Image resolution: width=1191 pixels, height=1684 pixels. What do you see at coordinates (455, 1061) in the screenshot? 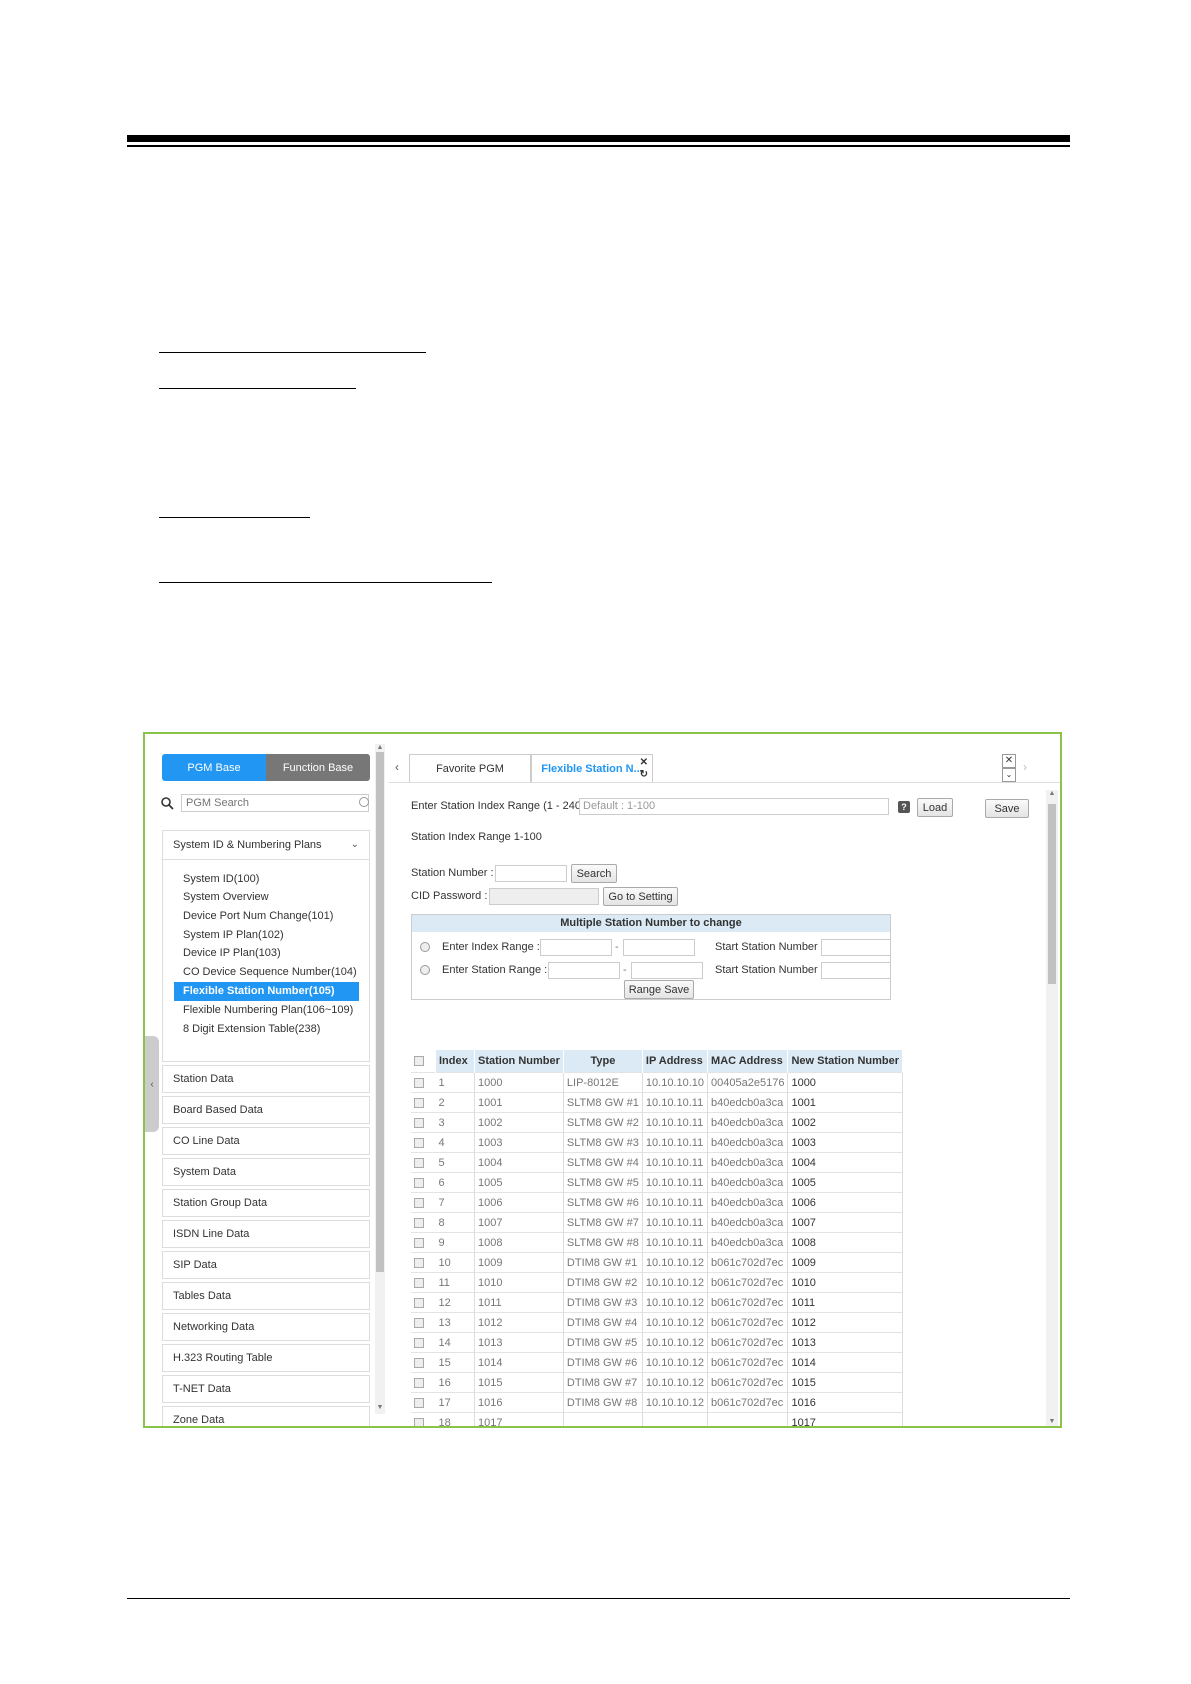
I see `col-index: Index` at bounding box center [455, 1061].